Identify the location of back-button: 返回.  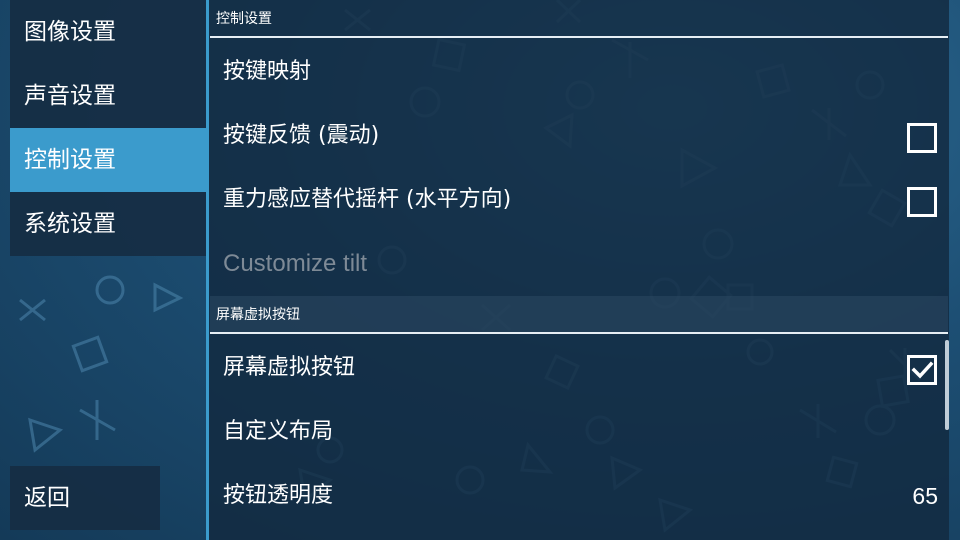
(85, 498).